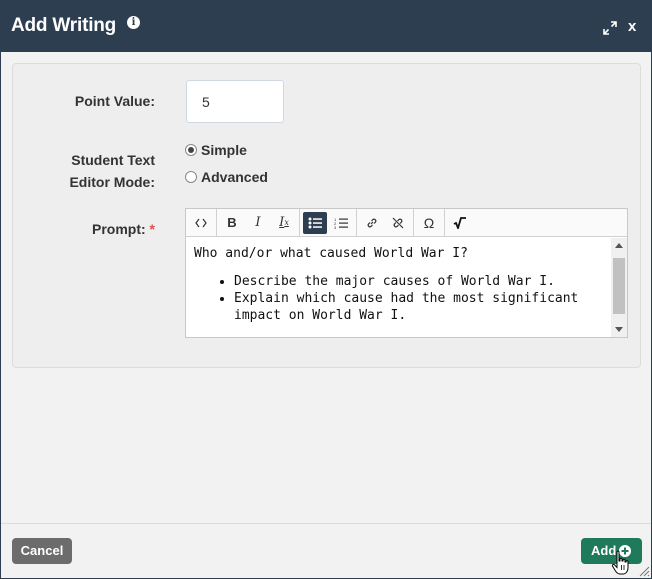  I want to click on toolbar-group-math, so click(460, 222).